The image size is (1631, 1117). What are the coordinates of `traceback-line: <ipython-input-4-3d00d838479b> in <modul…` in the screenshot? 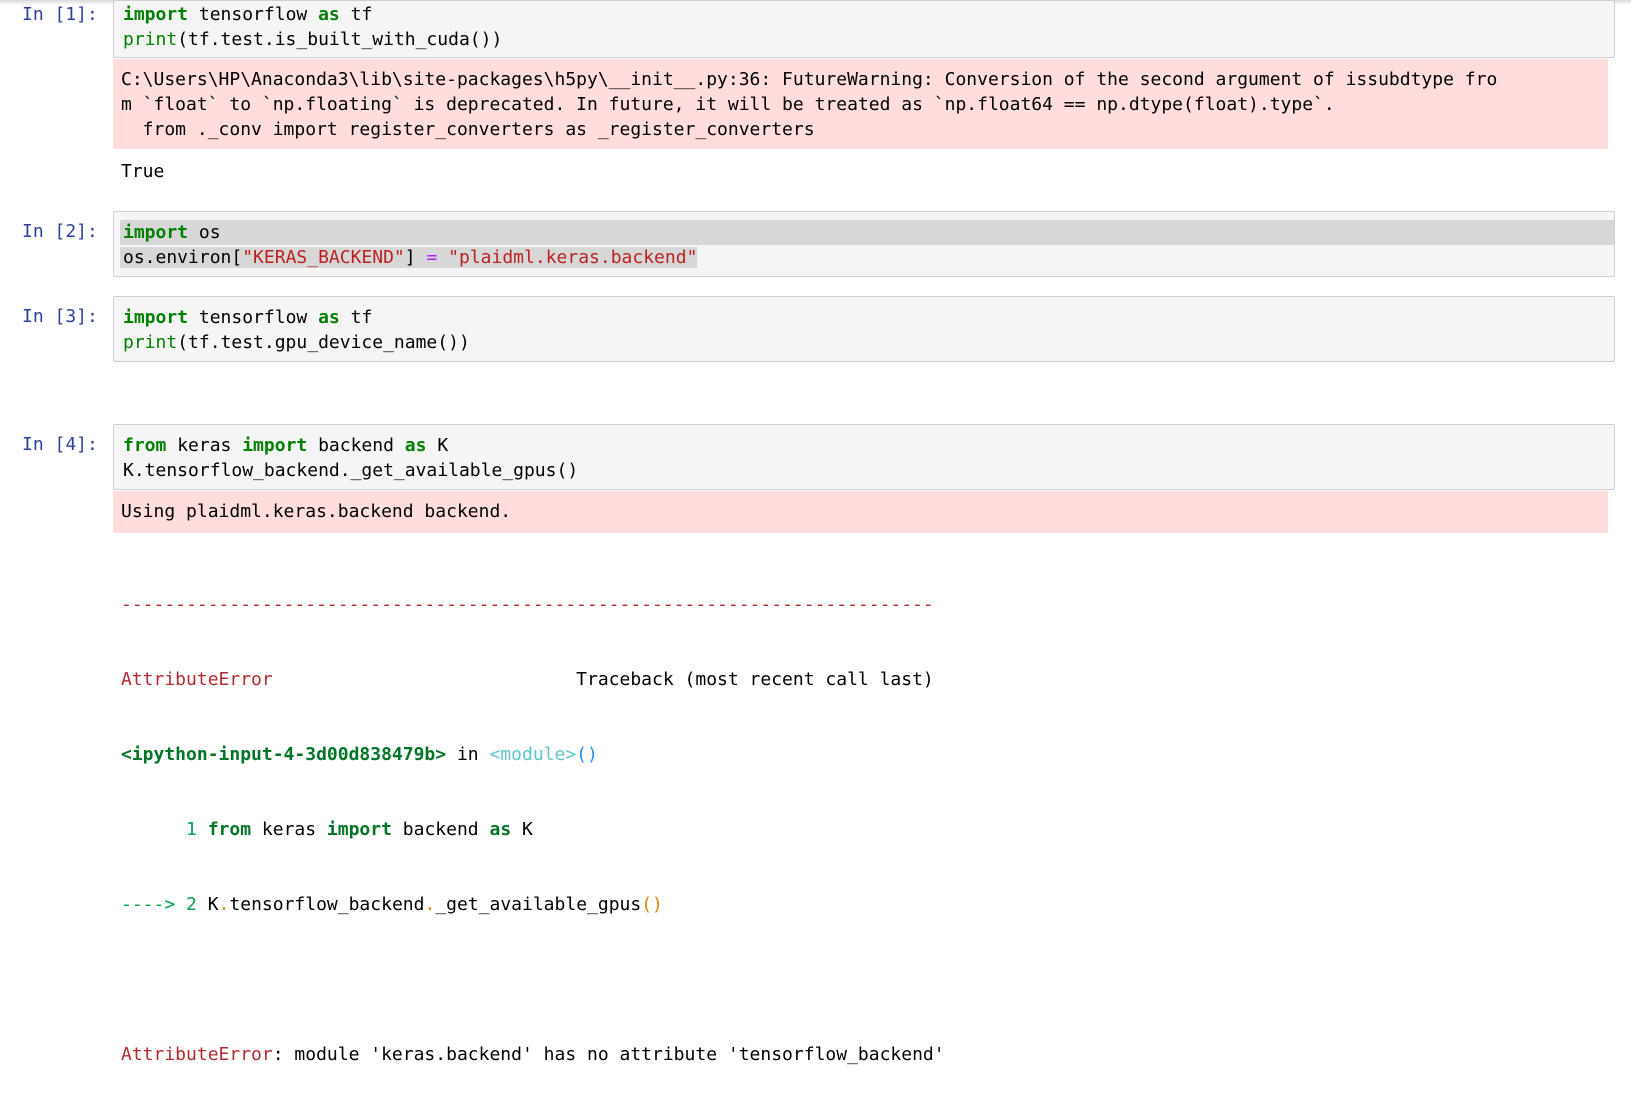 It's located at (533, 754).